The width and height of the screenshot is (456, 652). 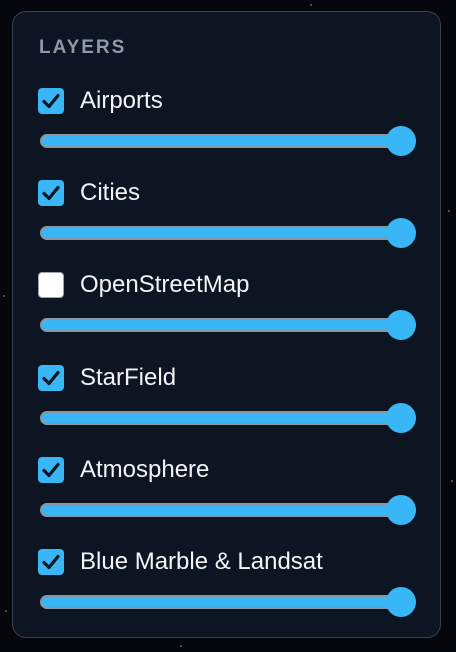 What do you see at coordinates (110, 192) in the screenshot?
I see `layer-label-cities: Cities` at bounding box center [110, 192].